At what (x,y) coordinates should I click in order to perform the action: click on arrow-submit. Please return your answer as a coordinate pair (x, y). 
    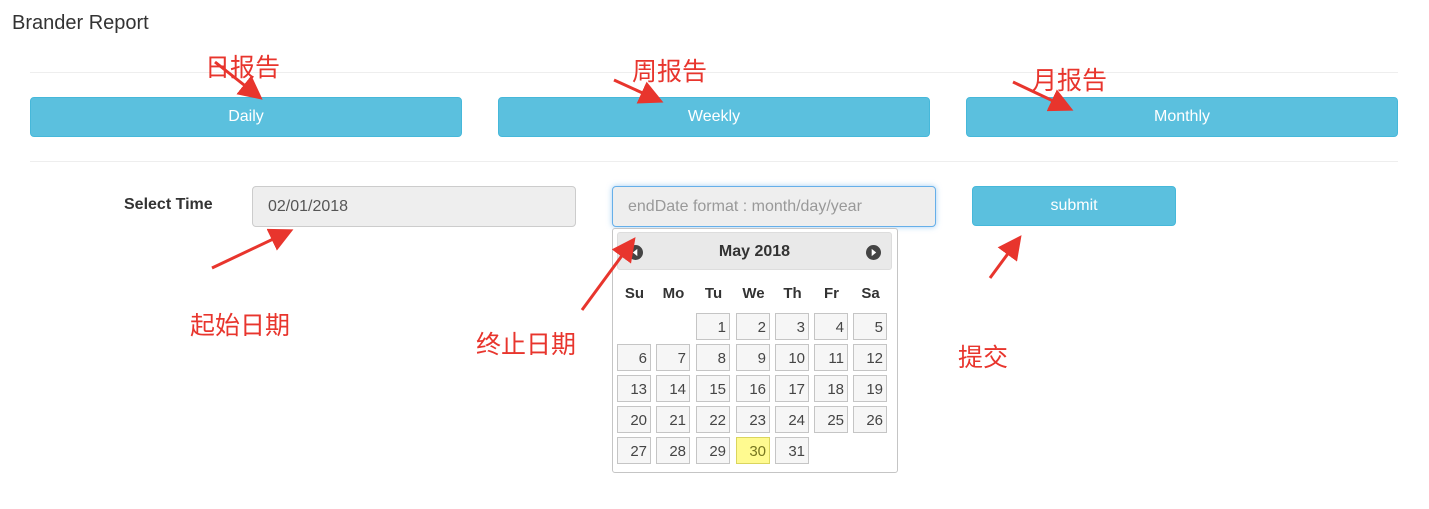
    Looking at the image, I should click on (1005, 257).